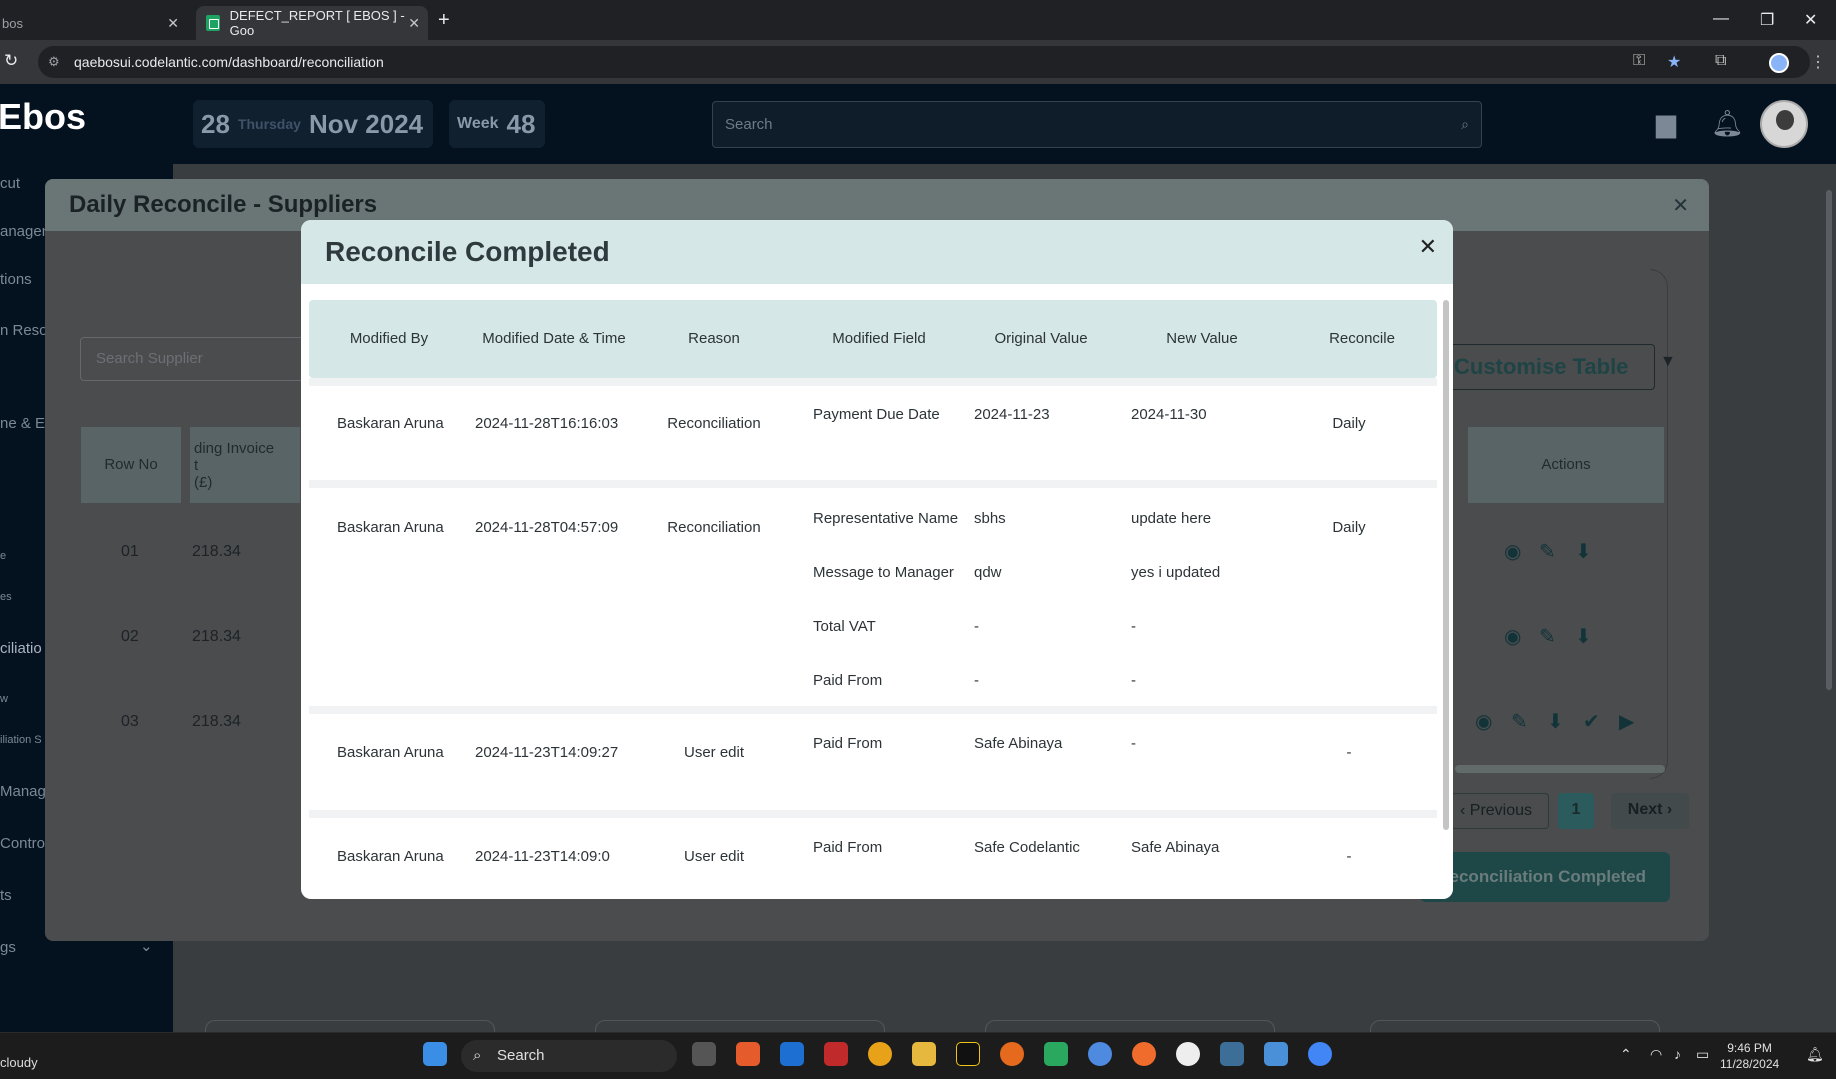 This screenshot has width=1836, height=1079. What do you see at coordinates (1677, 1054) in the screenshot?
I see `volume-icon: ♪` at bounding box center [1677, 1054].